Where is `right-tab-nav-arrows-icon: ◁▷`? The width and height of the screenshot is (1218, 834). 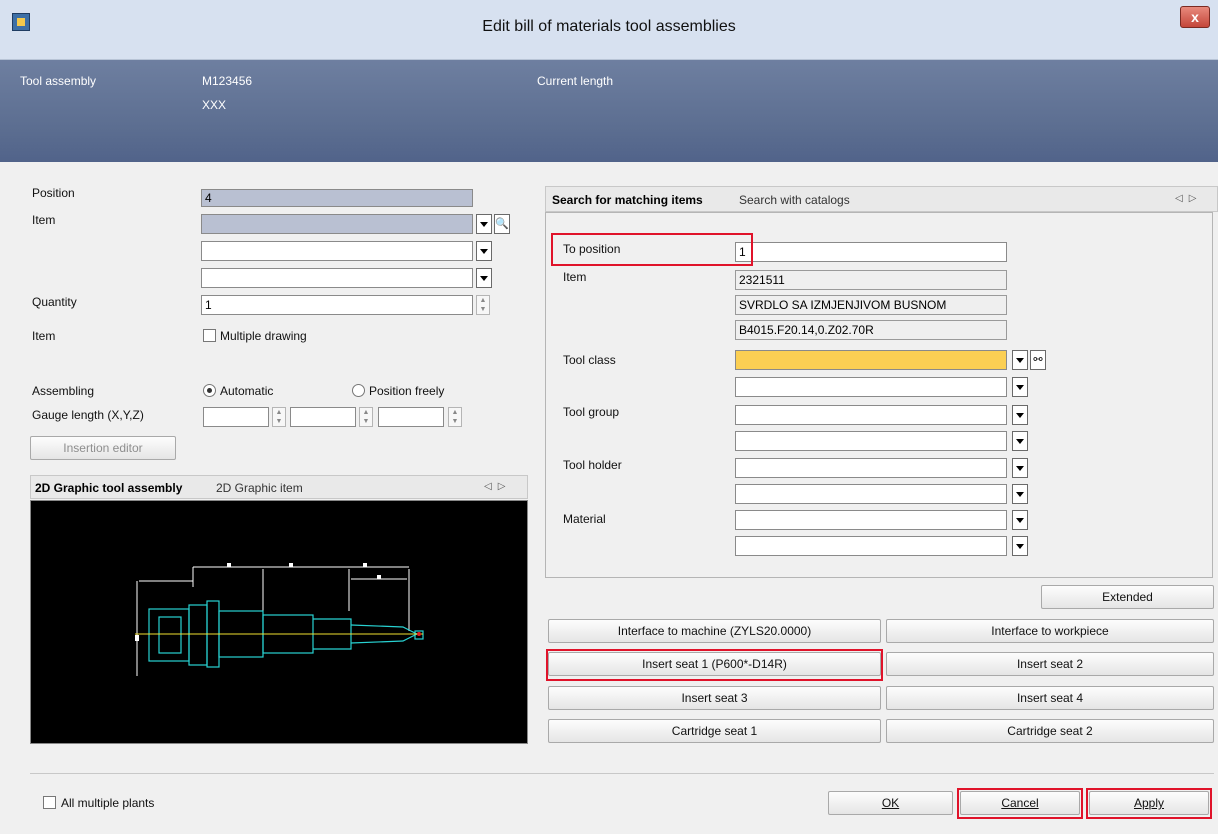
right-tab-nav-arrows-icon: ◁▷ is located at coordinates (1188, 198).